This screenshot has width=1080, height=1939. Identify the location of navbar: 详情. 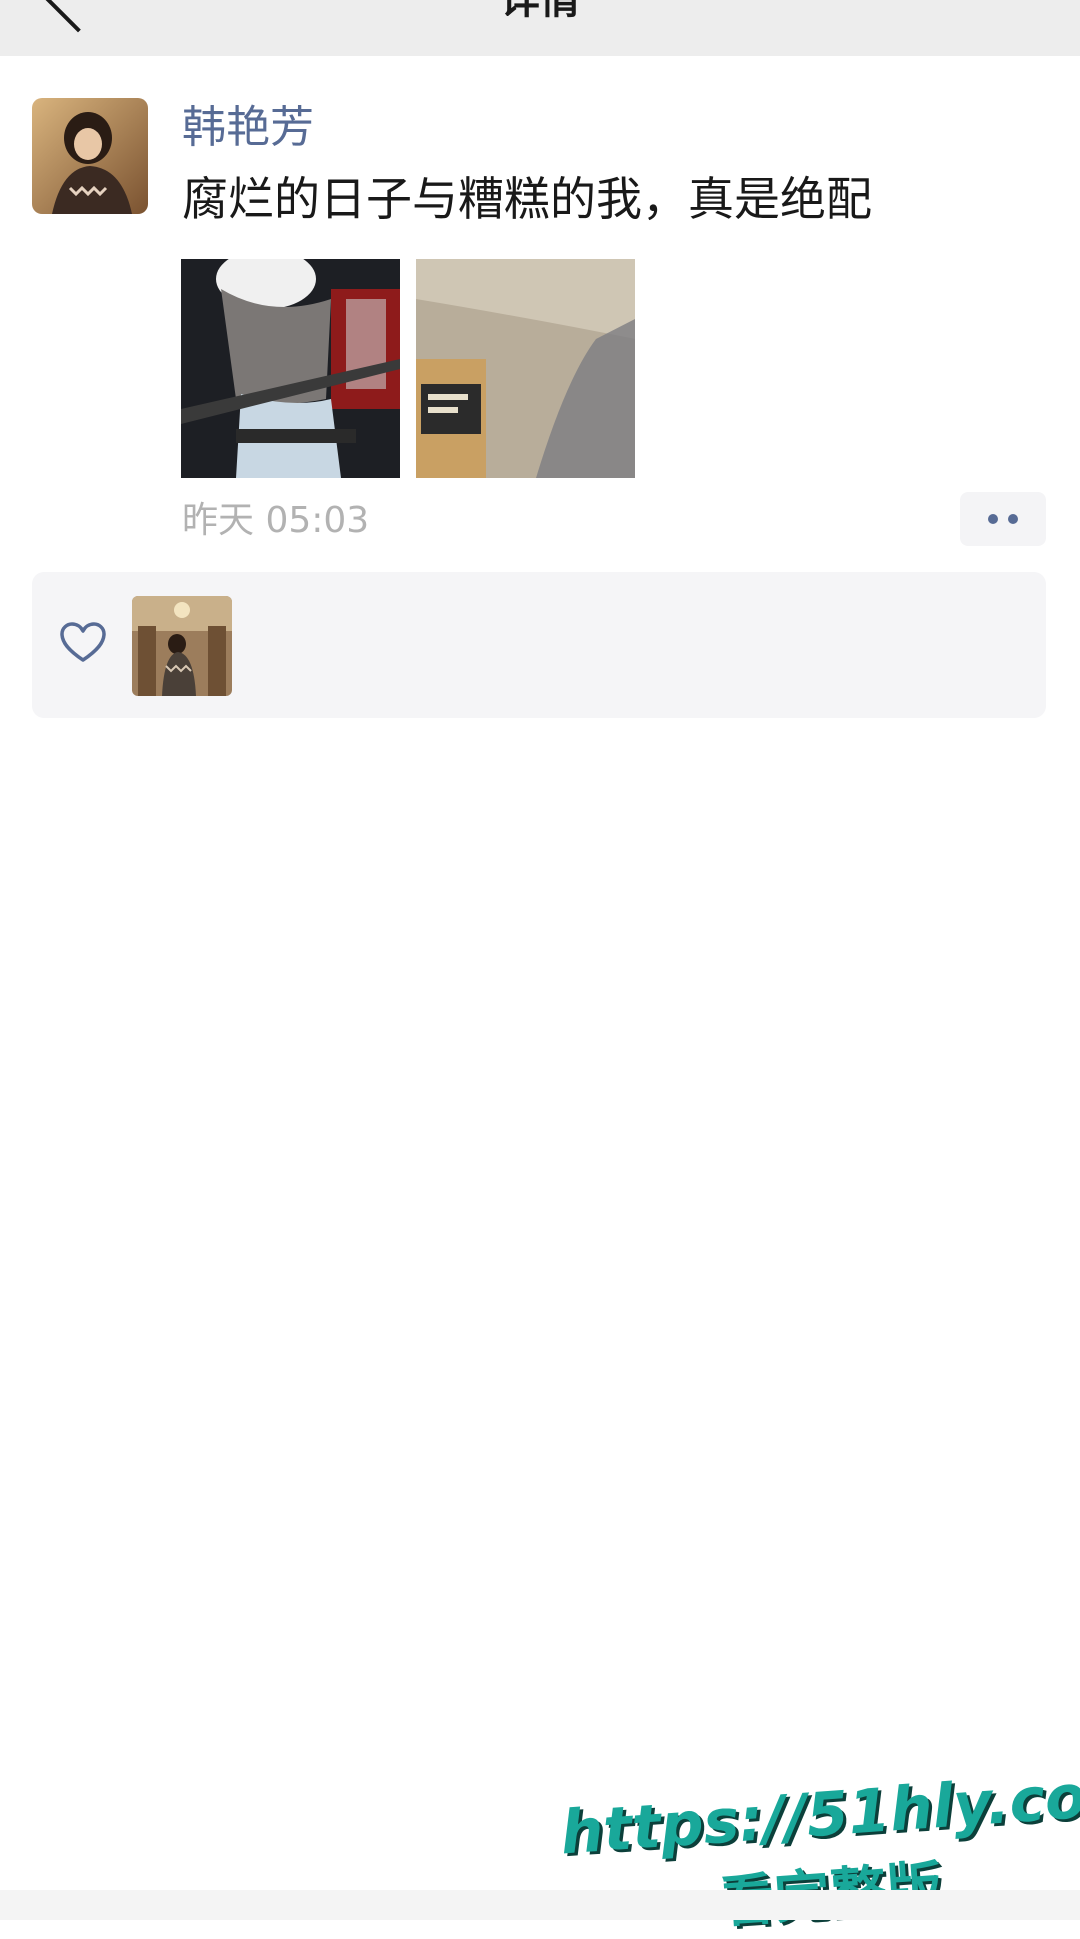
(540, 28).